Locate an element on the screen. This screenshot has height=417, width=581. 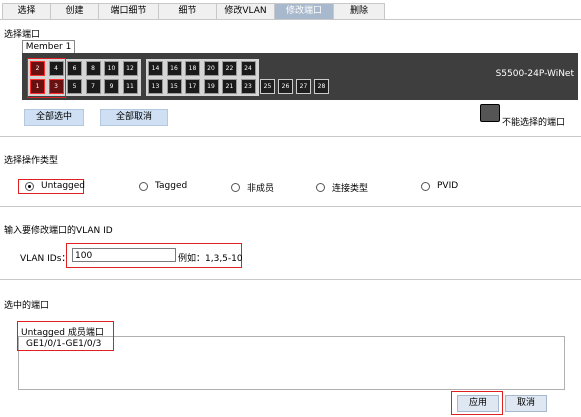
tab-modify-vlan: 修改VLAN is located at coordinates (245, 11).